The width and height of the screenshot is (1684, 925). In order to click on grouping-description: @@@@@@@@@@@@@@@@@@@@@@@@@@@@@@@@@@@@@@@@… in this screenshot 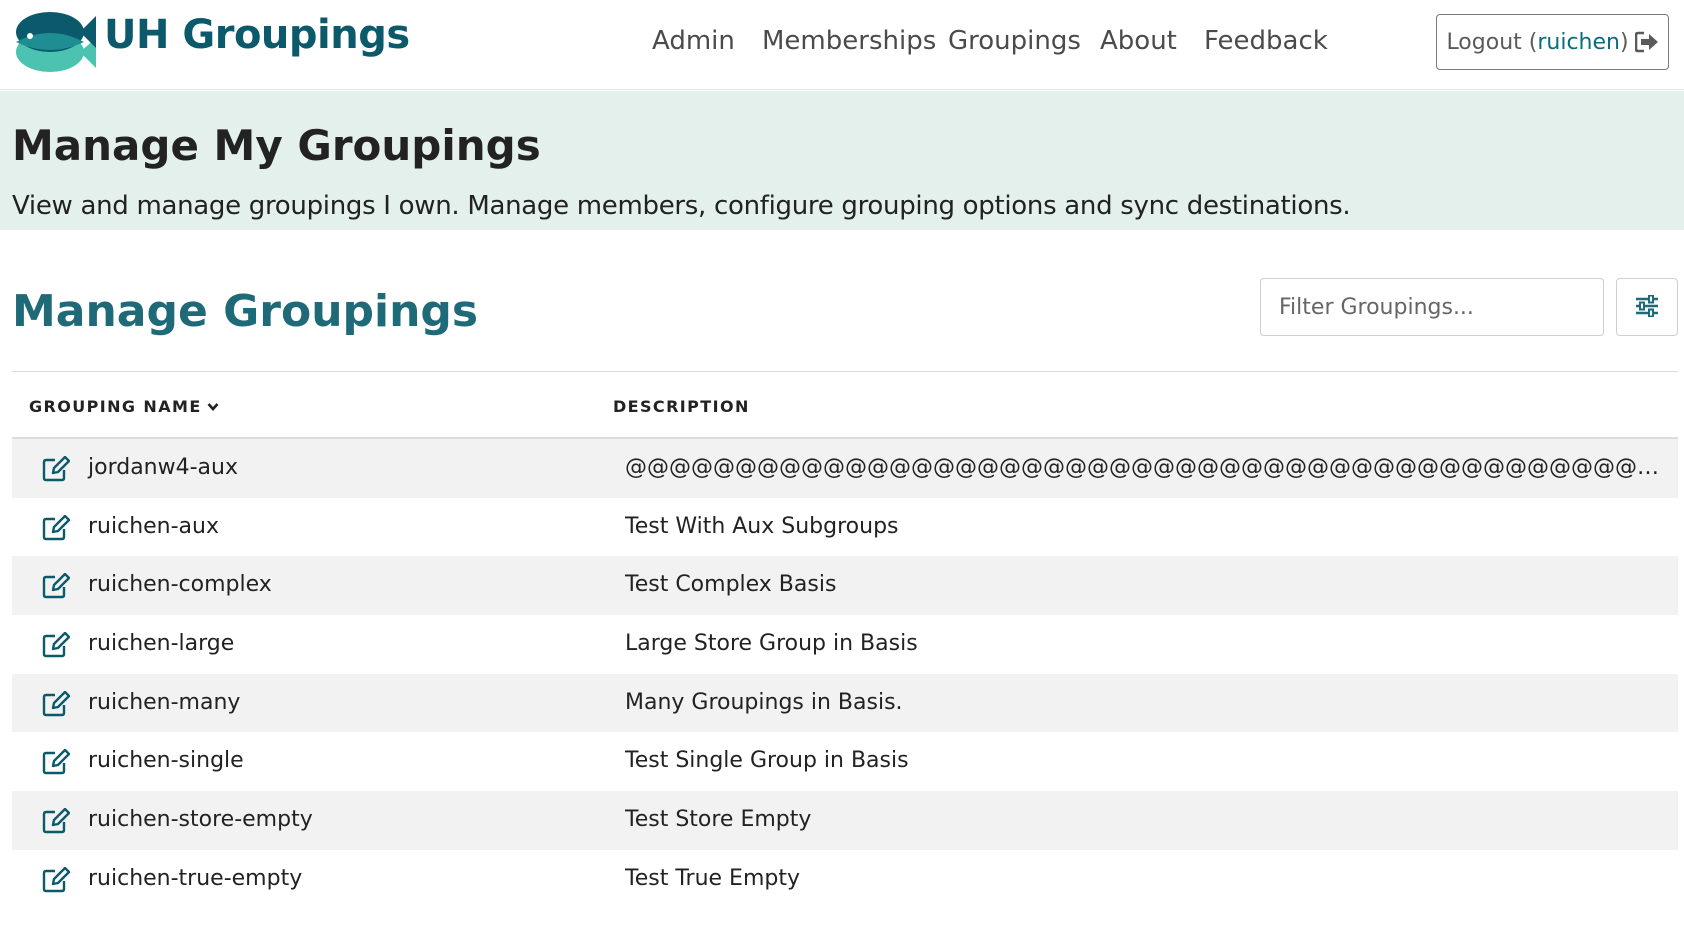, I will do `click(1145, 467)`.